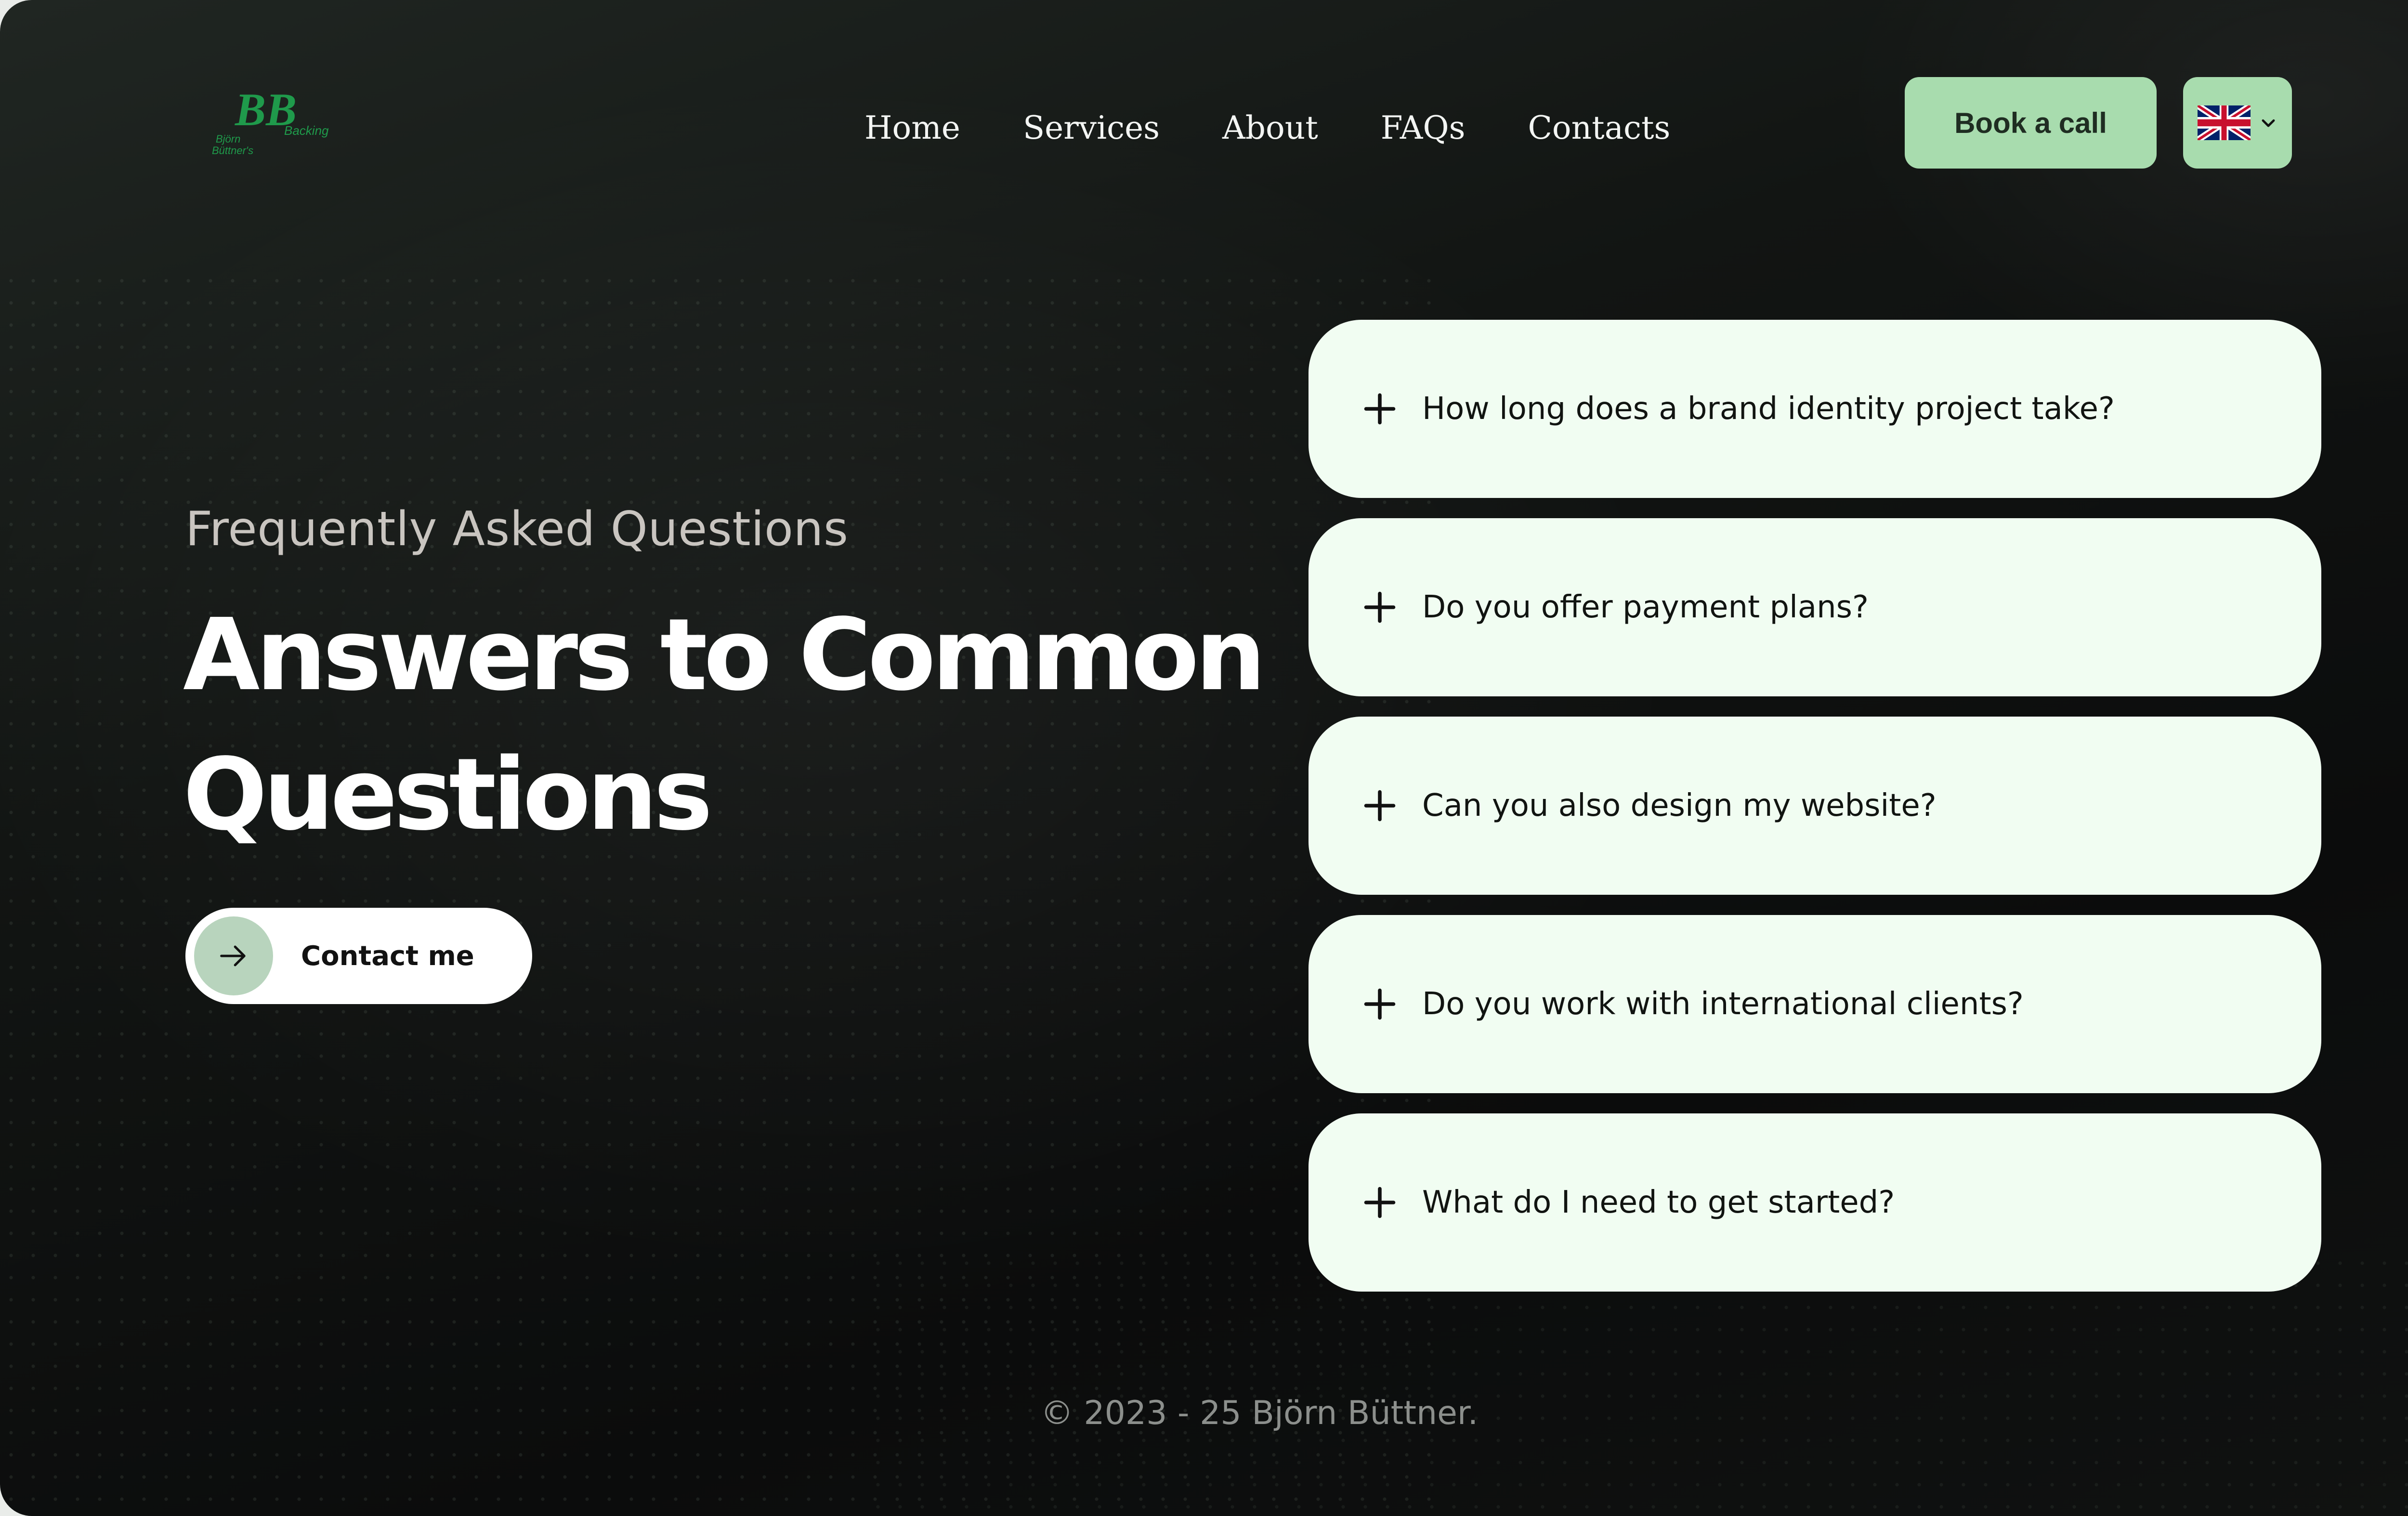  What do you see at coordinates (306, 130) in the screenshot?
I see `svg-text: Backing` at bounding box center [306, 130].